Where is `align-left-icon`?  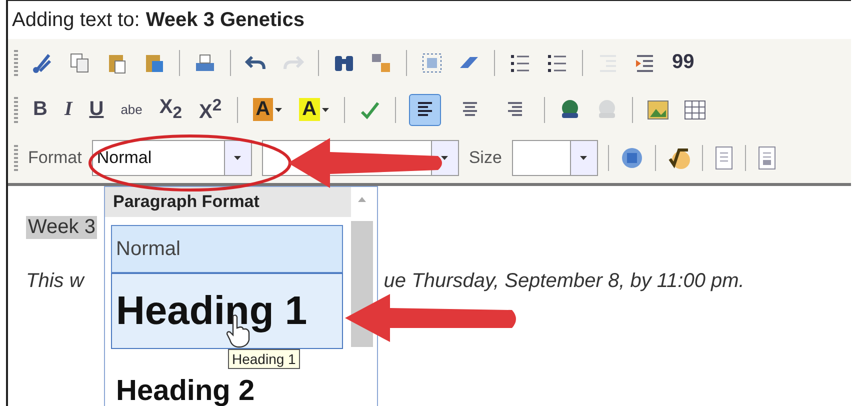
align-left-icon is located at coordinates (424, 110).